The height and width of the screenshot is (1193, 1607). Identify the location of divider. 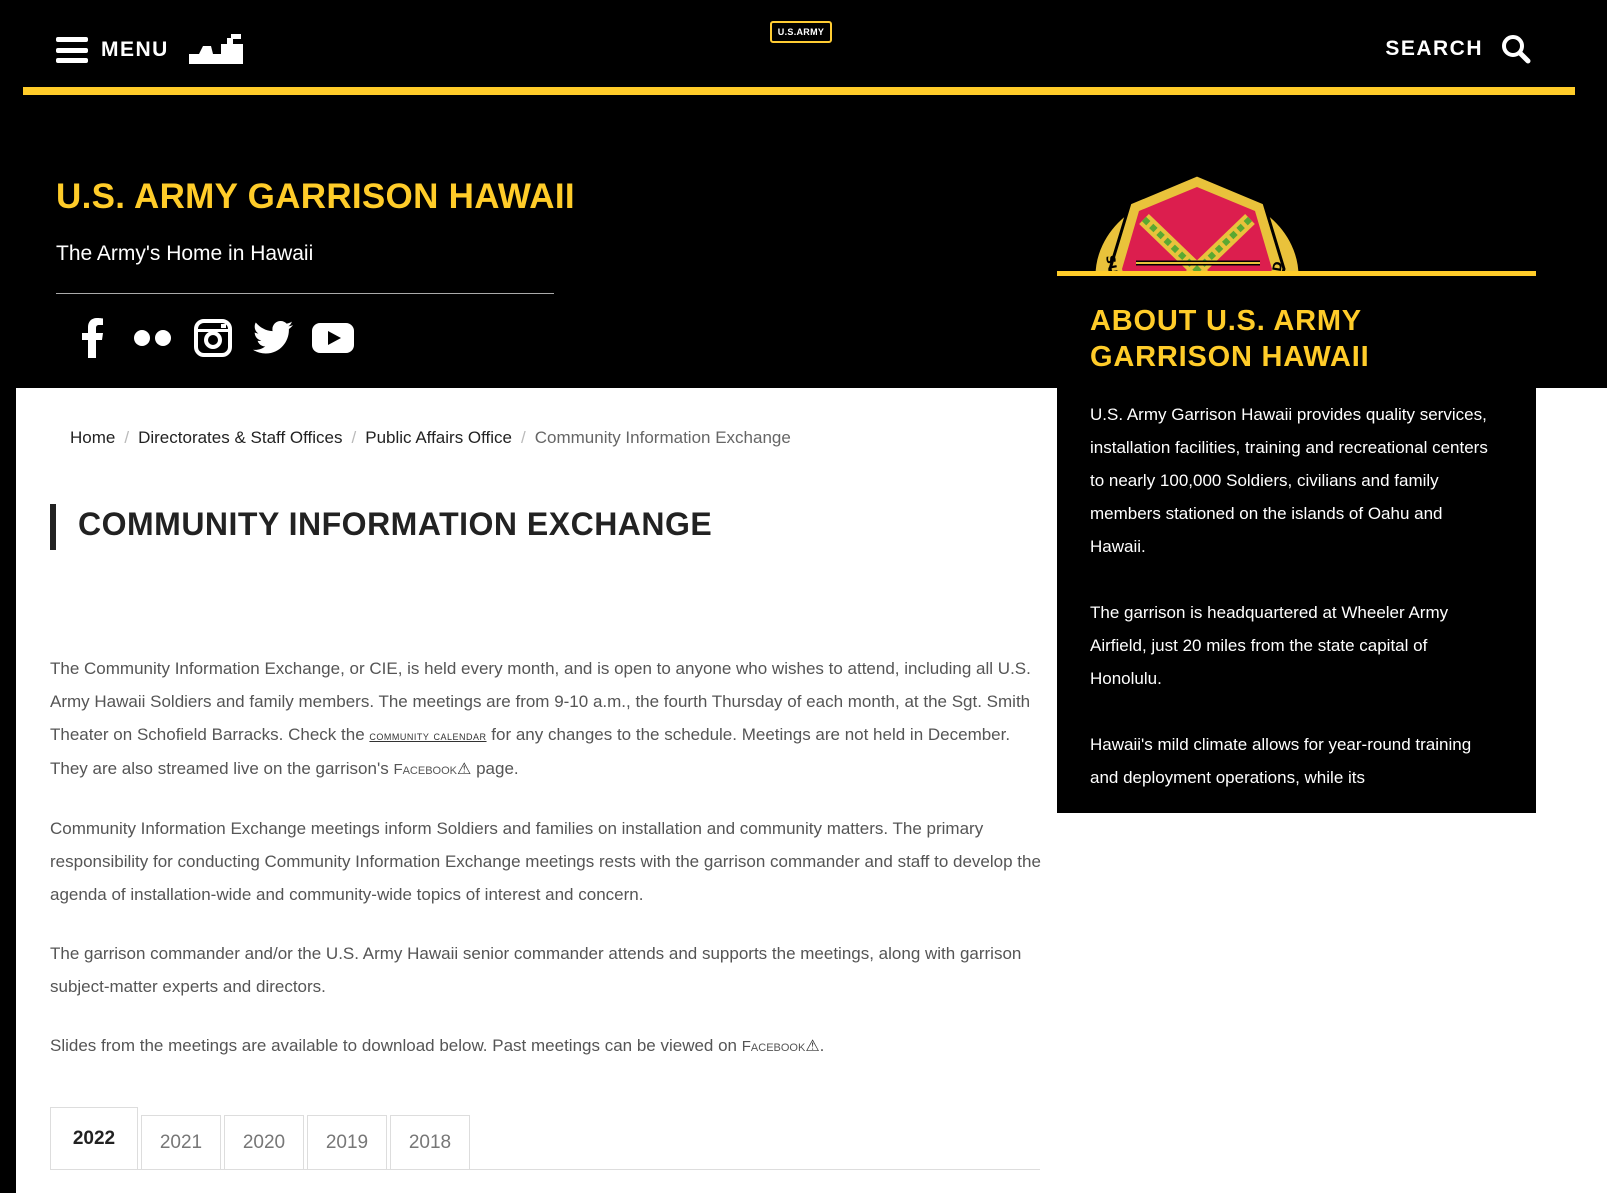
(305, 293).